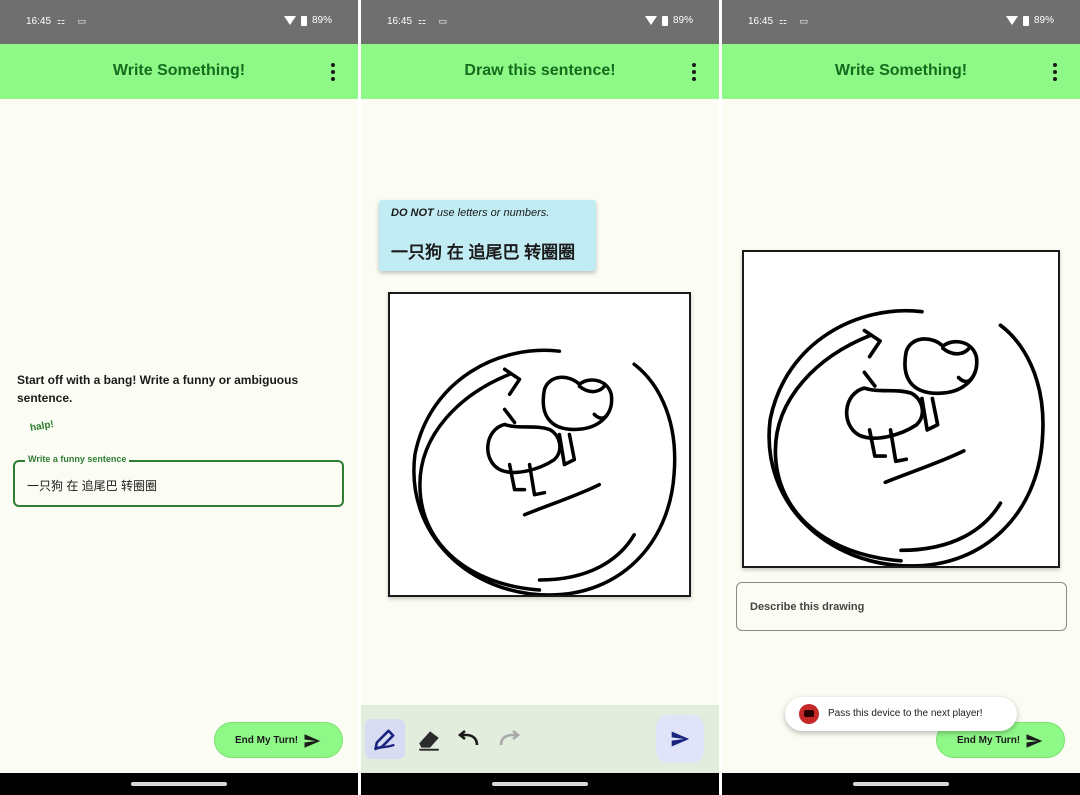 The height and width of the screenshot is (795, 1080). What do you see at coordinates (905, 713) in the screenshot?
I see `toast-message: Pass this device to the next player!` at bounding box center [905, 713].